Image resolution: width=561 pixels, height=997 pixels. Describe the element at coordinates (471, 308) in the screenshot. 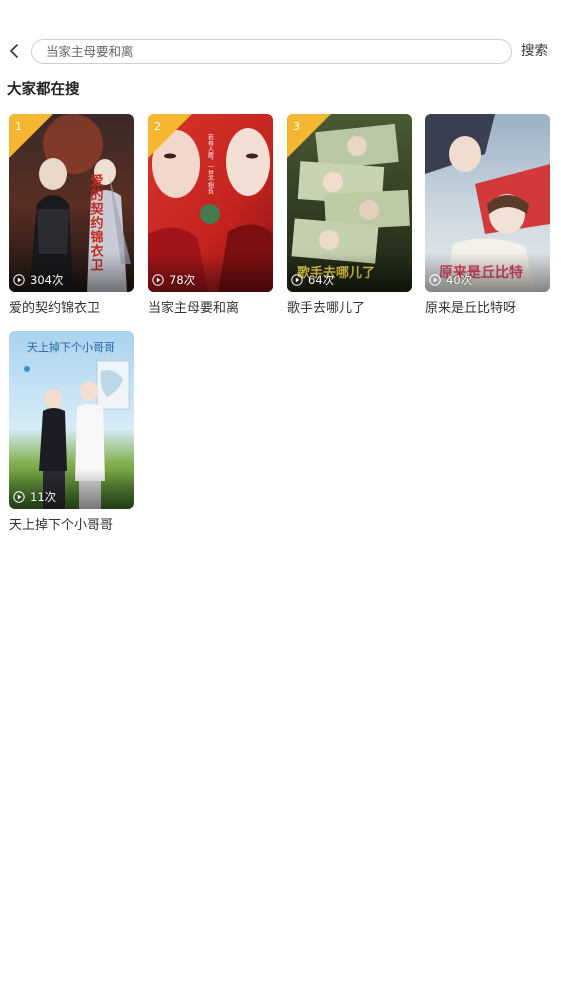

I see `drama-title: 原来是丘比特呀` at that location.